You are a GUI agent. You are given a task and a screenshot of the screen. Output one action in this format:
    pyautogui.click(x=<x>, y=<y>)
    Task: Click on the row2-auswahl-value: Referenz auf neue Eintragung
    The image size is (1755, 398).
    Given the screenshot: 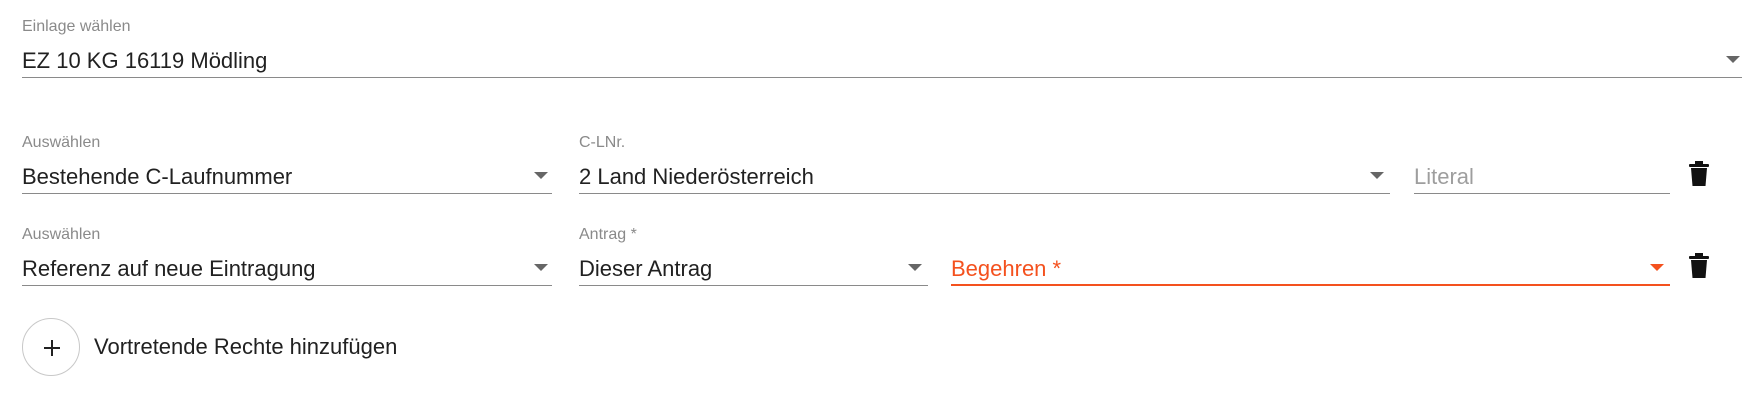 What is the action you would take?
    pyautogui.click(x=169, y=268)
    